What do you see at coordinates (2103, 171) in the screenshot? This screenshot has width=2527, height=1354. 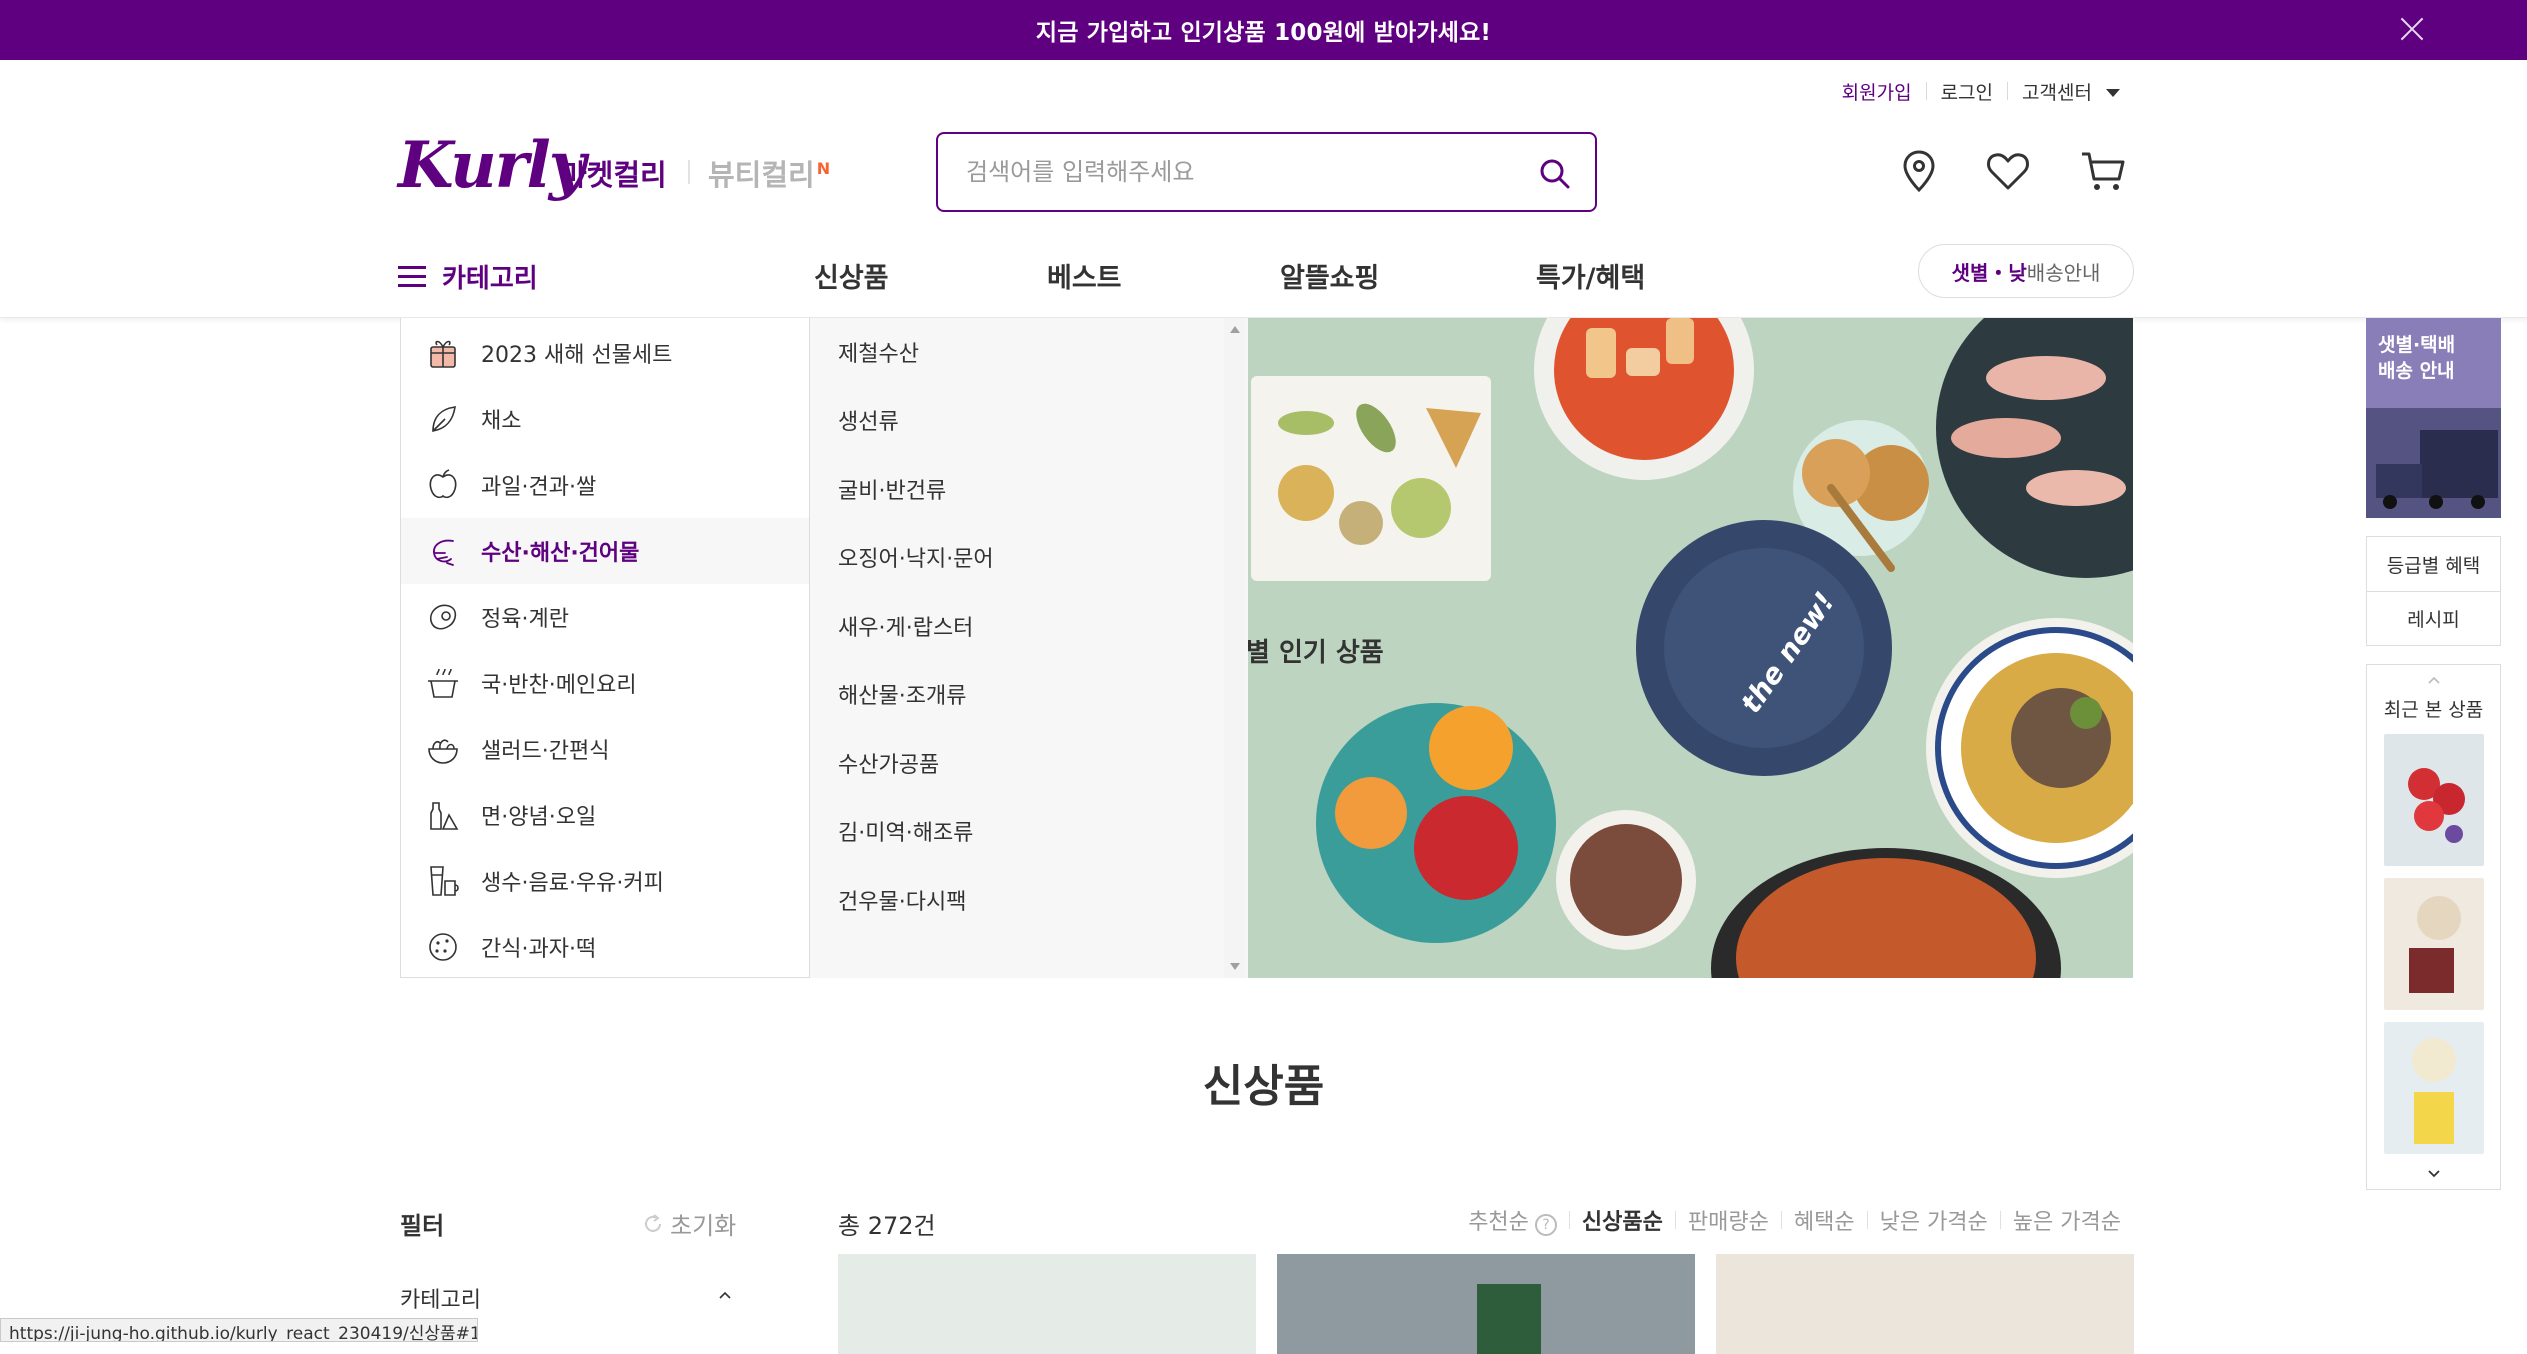 I see `cart-icon` at bounding box center [2103, 171].